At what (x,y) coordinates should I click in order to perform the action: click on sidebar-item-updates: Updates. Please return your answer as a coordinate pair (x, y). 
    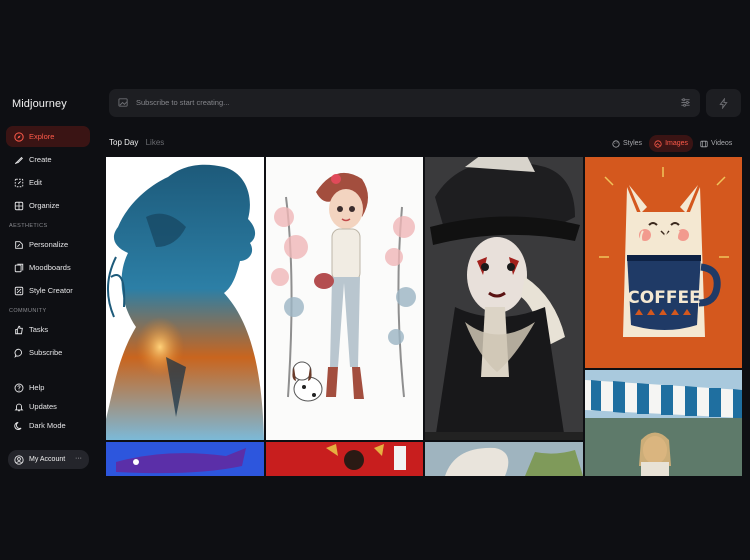
    Looking at the image, I should click on (48, 406).